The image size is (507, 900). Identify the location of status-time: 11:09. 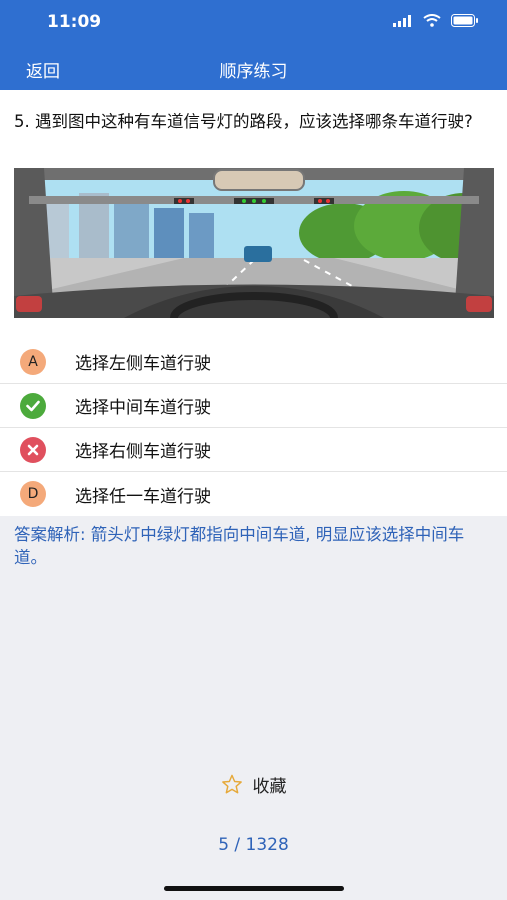
(74, 22).